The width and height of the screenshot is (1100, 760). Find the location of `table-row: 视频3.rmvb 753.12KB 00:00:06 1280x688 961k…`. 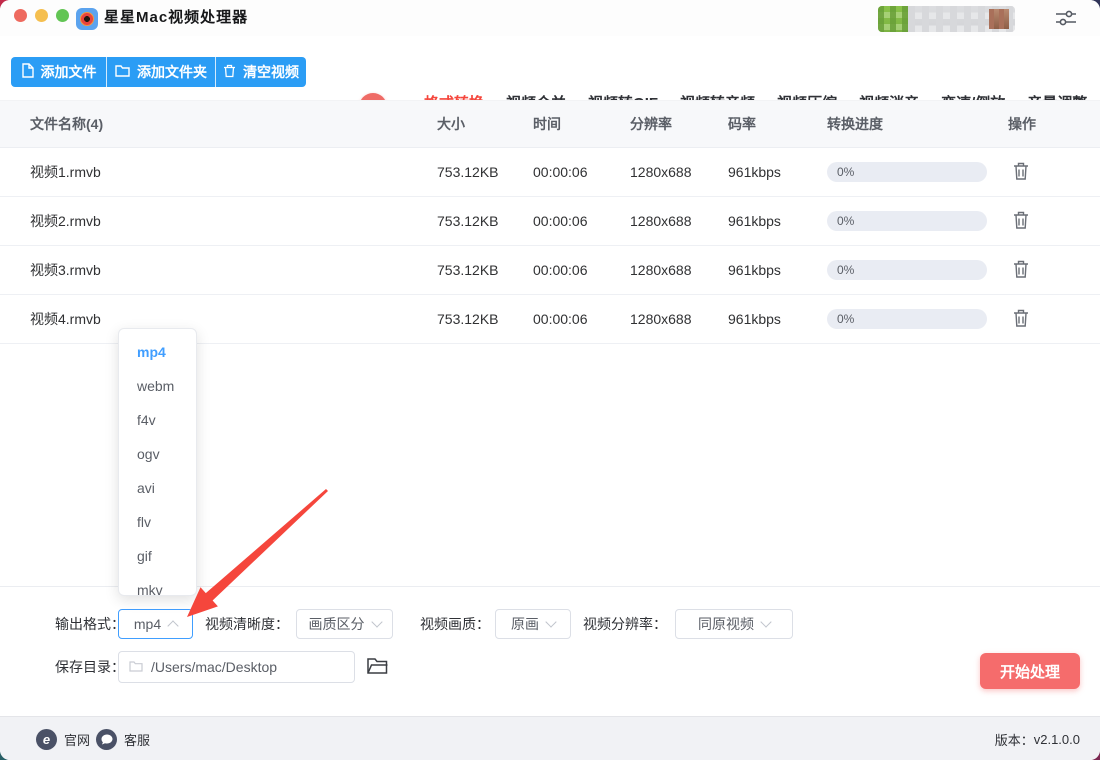

table-row: 视频3.rmvb 753.12KB 00:00:06 1280x688 961k… is located at coordinates (550, 270).